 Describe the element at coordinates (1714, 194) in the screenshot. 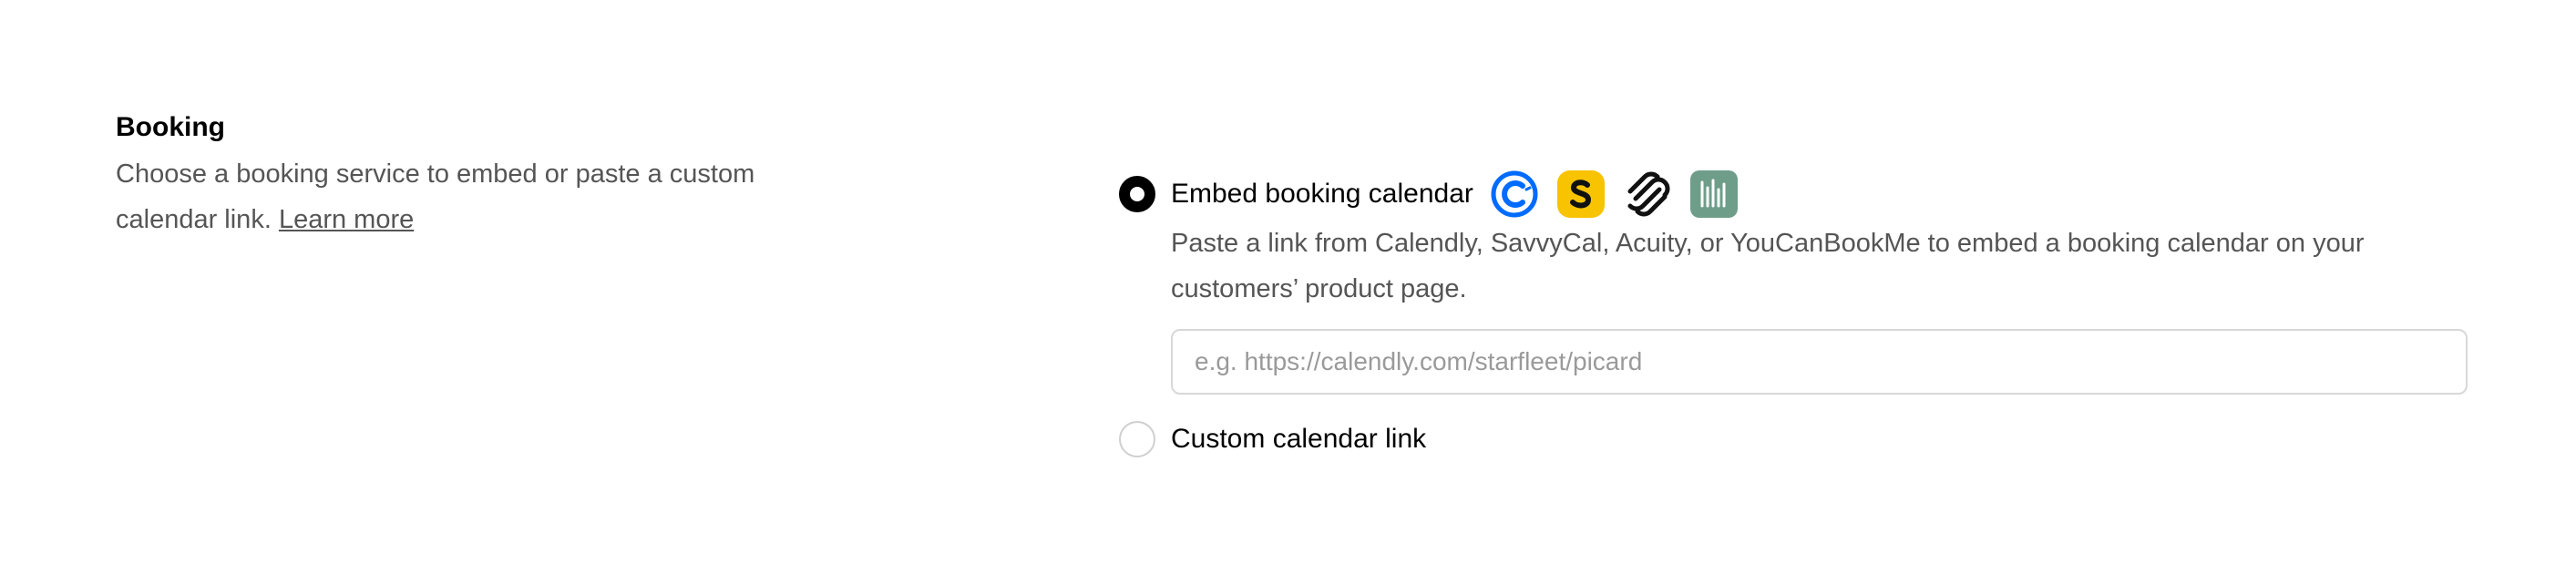

I see `youcanbookme-icon` at that location.